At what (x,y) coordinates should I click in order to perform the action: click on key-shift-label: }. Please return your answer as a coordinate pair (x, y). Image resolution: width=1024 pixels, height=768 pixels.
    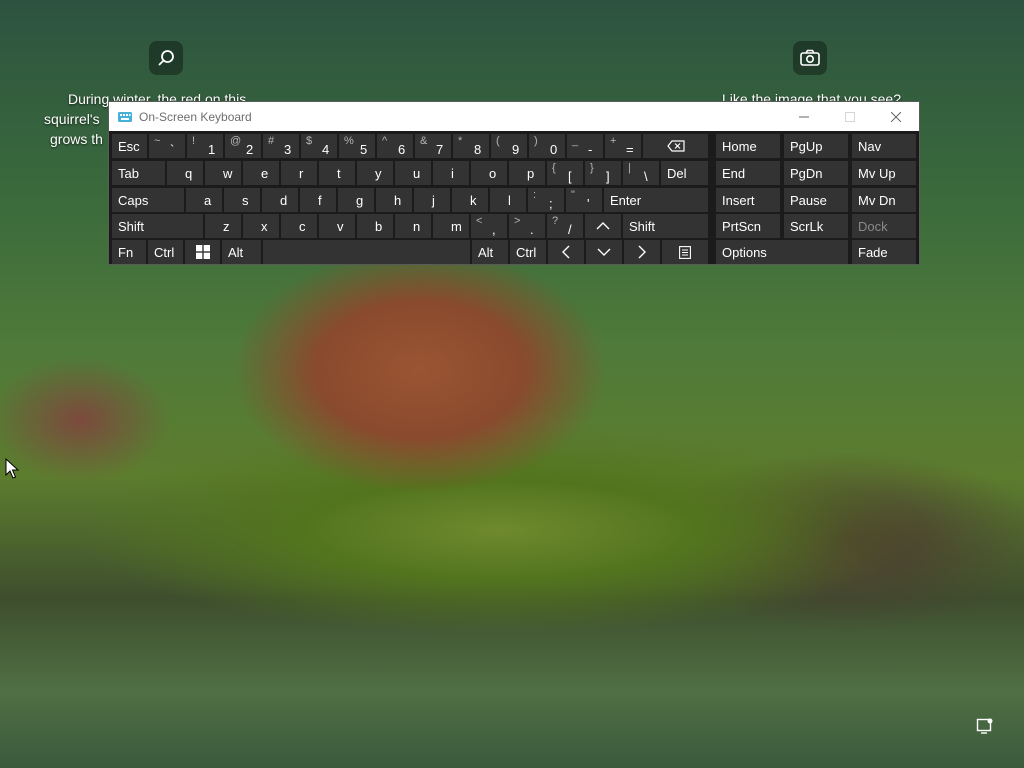
    Looking at the image, I should click on (592, 168).